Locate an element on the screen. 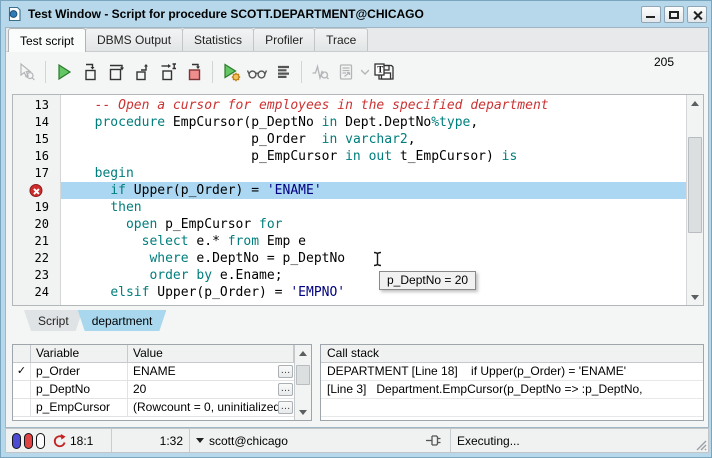 This screenshot has width=712, height=458. code-line: open p_EmpCursor for is located at coordinates (373, 224).